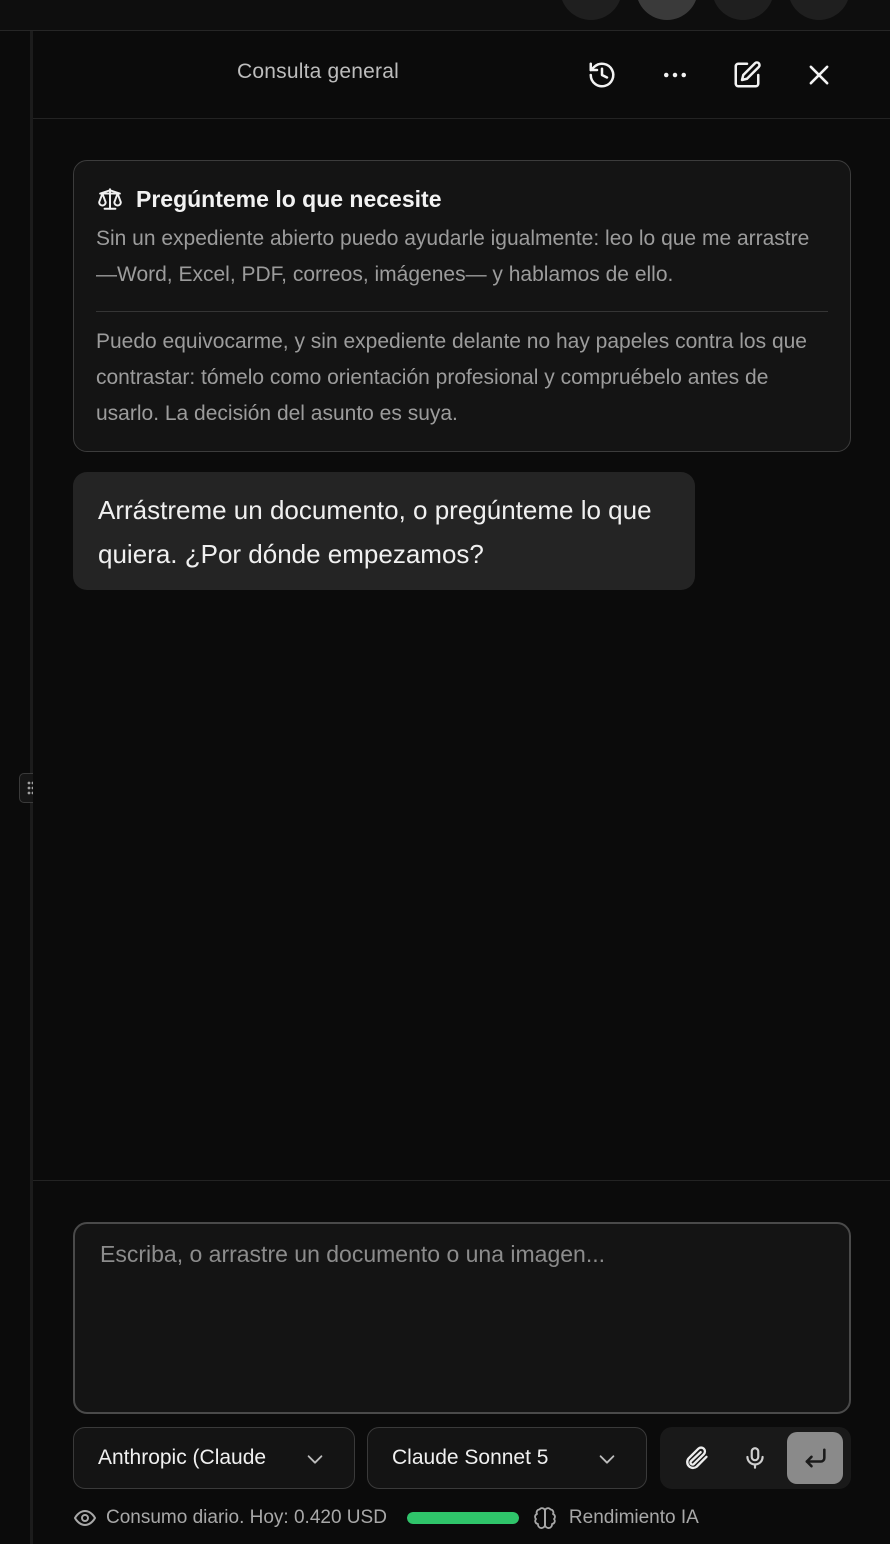 Image resolution: width=890 pixels, height=1544 pixels. What do you see at coordinates (667, 10) in the screenshot?
I see `toolbar-button-active` at bounding box center [667, 10].